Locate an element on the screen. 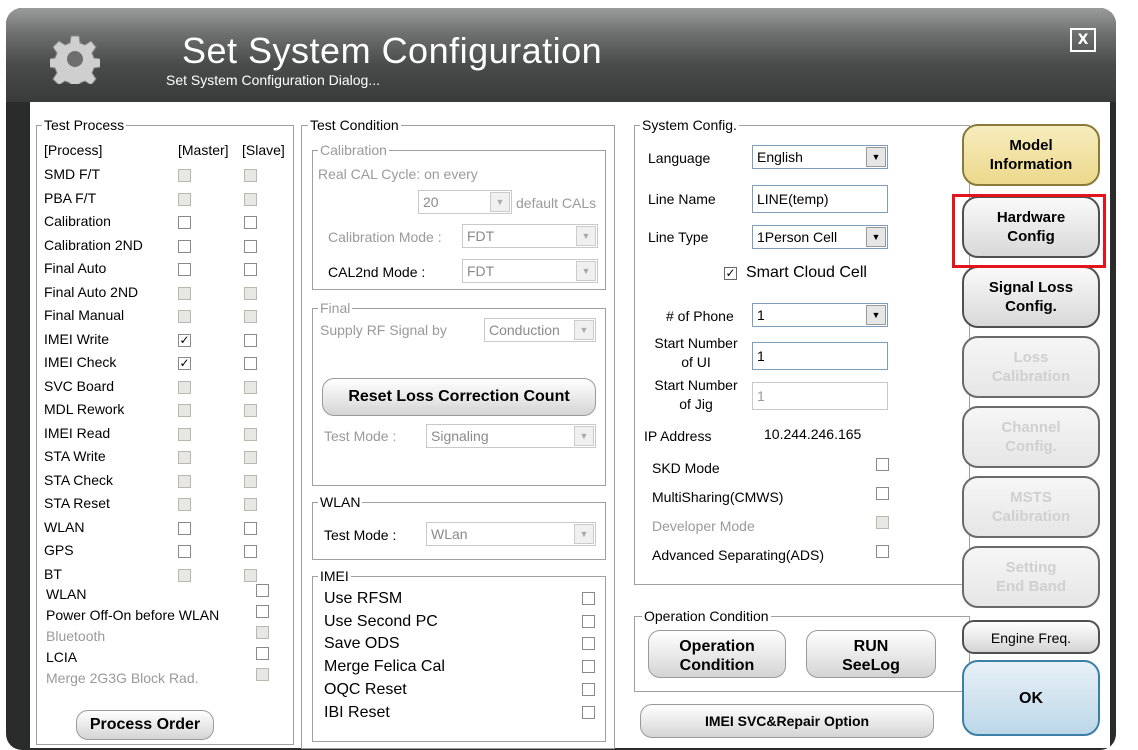 The width and height of the screenshot is (1138, 750). right-button-model: Model Information is located at coordinates (1031, 155).